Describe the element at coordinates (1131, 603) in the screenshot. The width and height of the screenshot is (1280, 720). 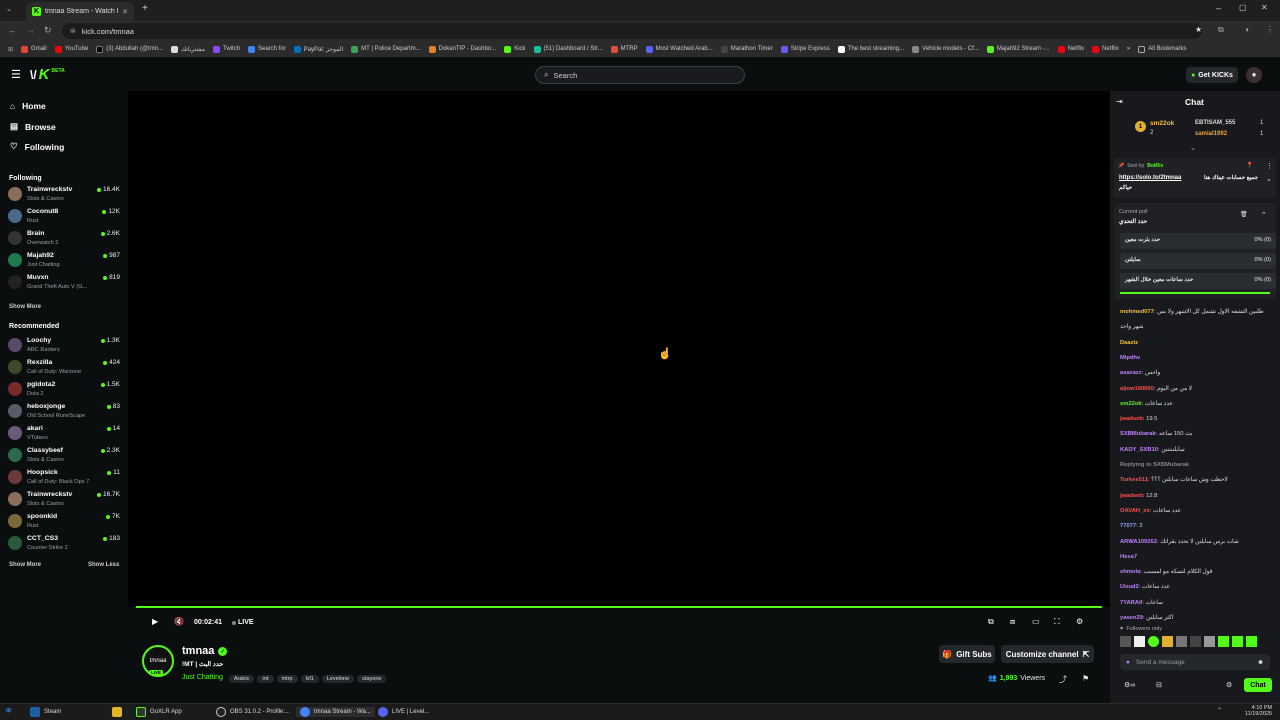
I see `chat-username: 7YARAII` at that location.